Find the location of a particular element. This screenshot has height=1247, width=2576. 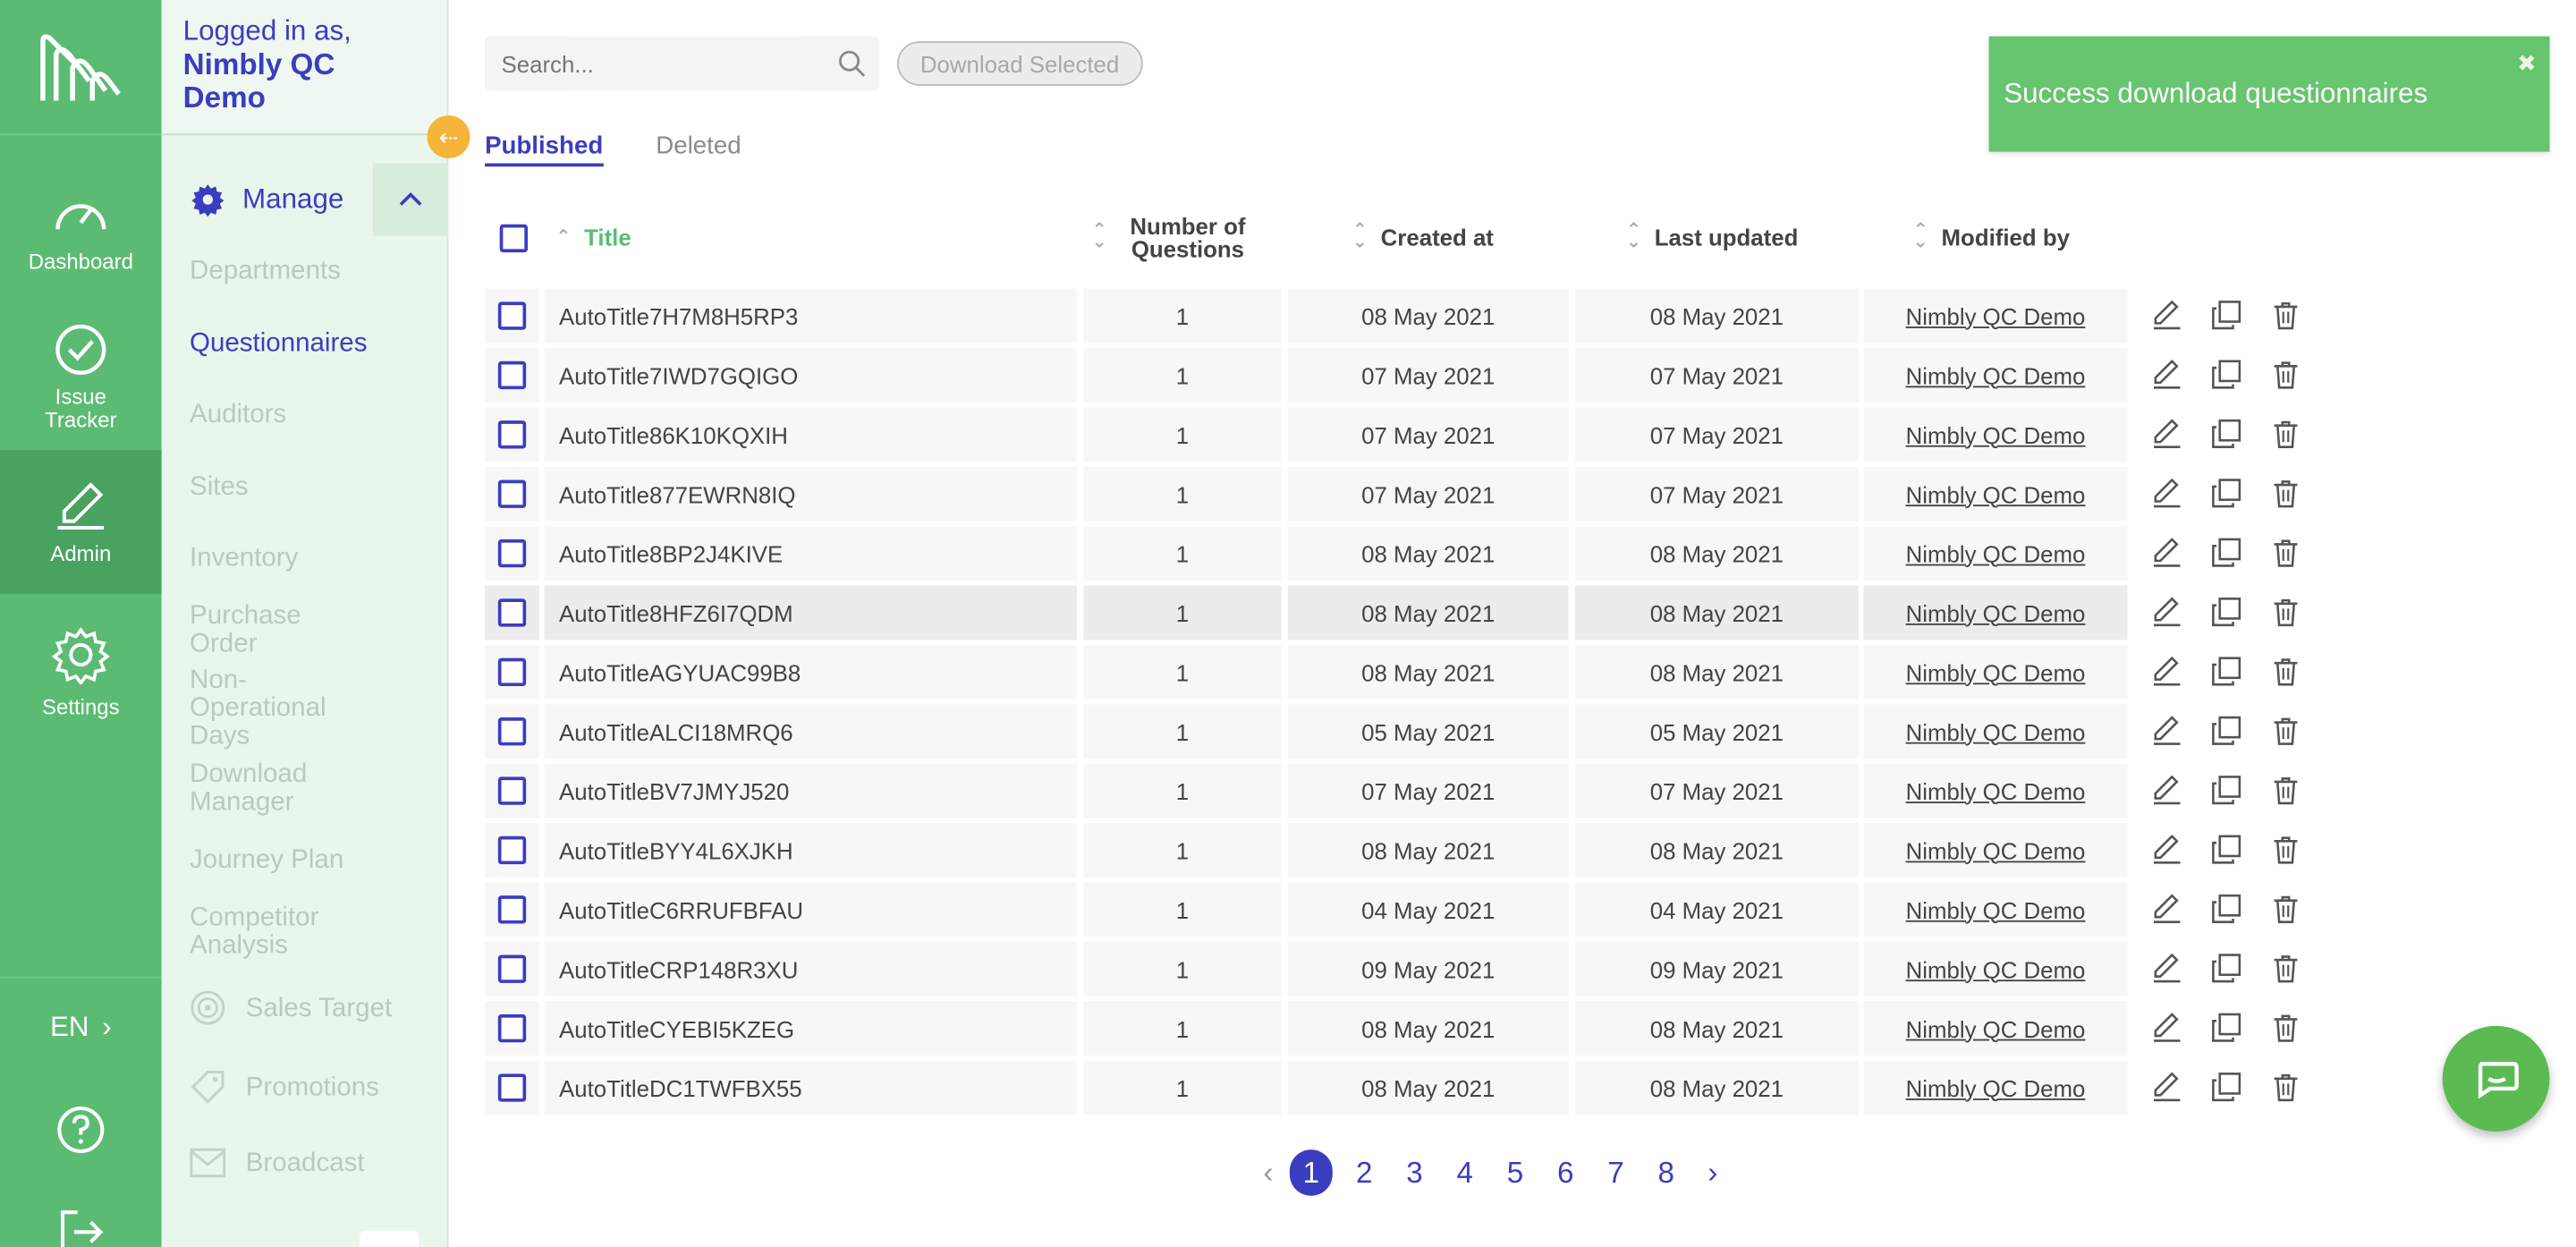

col-last-updated: ⌃ ⌄ Last updated is located at coordinates (1712, 238).